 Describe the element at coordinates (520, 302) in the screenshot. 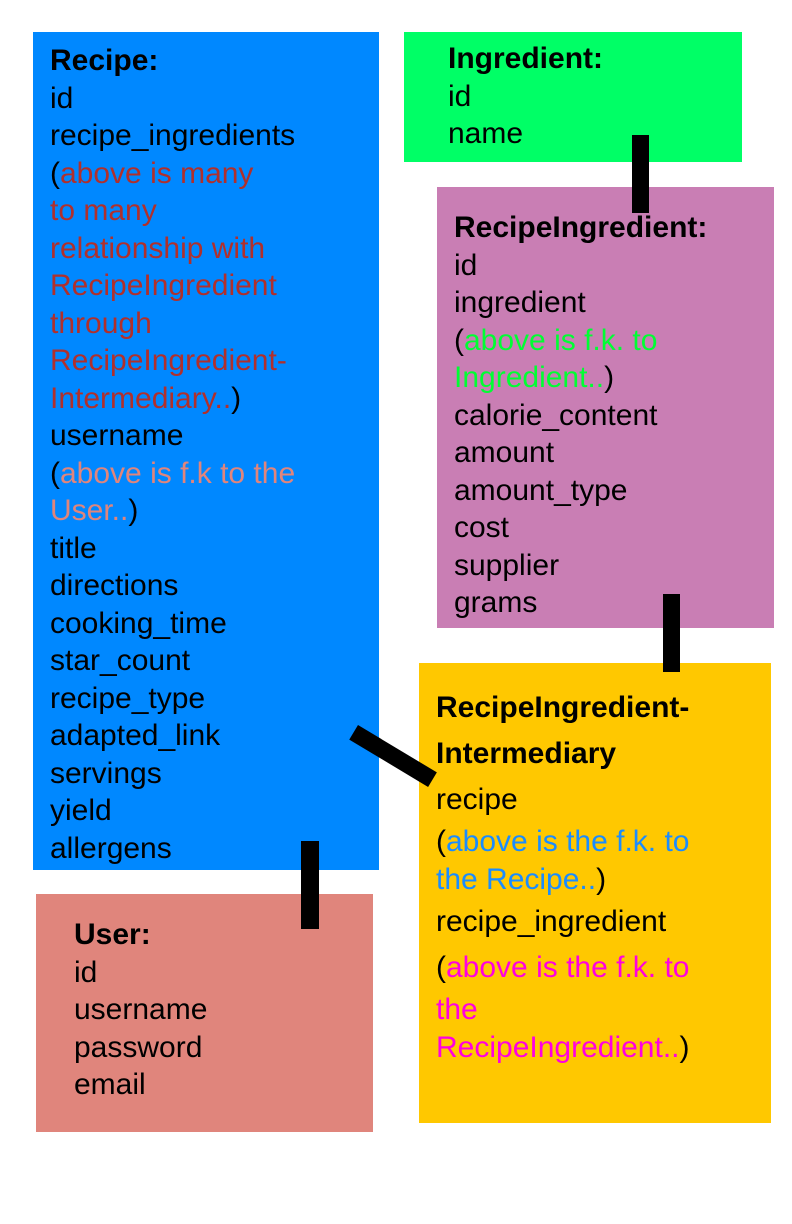

I see `recipe-ingredient-field: ingredient` at that location.